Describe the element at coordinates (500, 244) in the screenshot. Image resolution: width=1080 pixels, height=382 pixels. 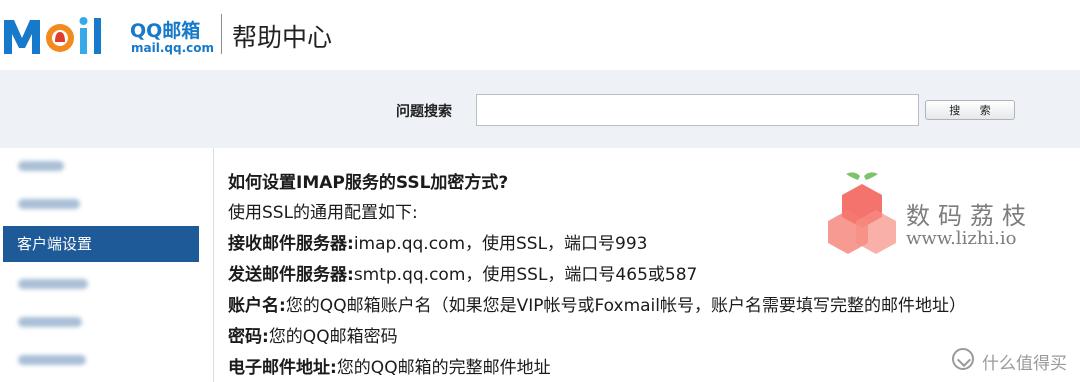
I see `config-value: imap.qq.com，使用SSL，端口号993` at that location.